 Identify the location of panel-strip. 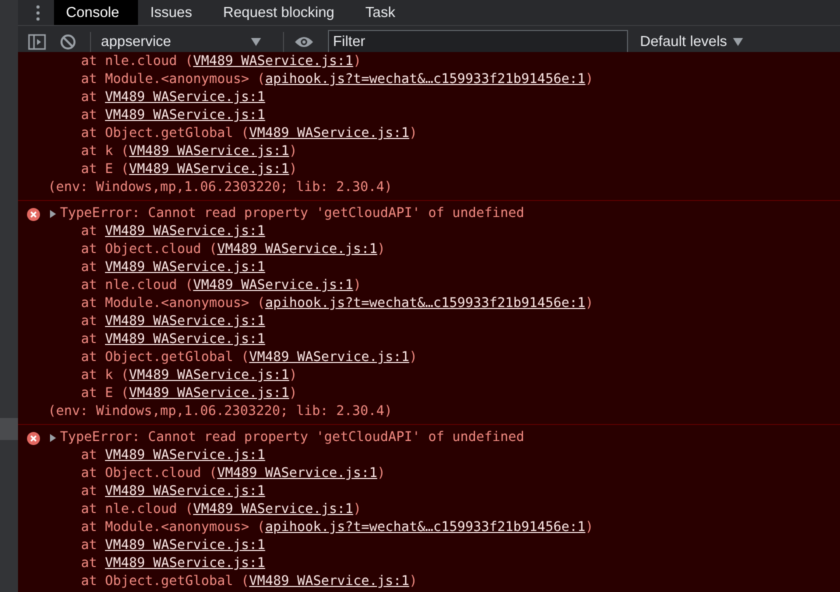
(9, 429).